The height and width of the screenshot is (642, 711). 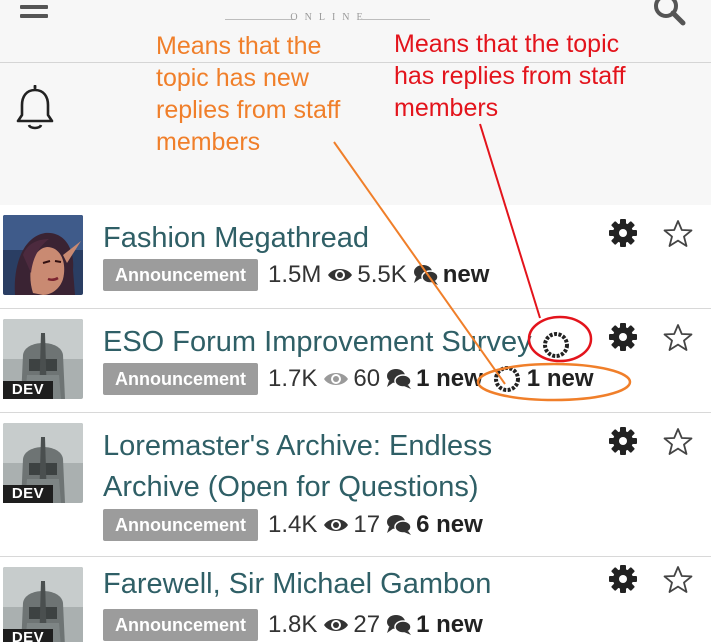 What do you see at coordinates (367, 624) in the screenshot?
I see `comment-count: 27` at bounding box center [367, 624].